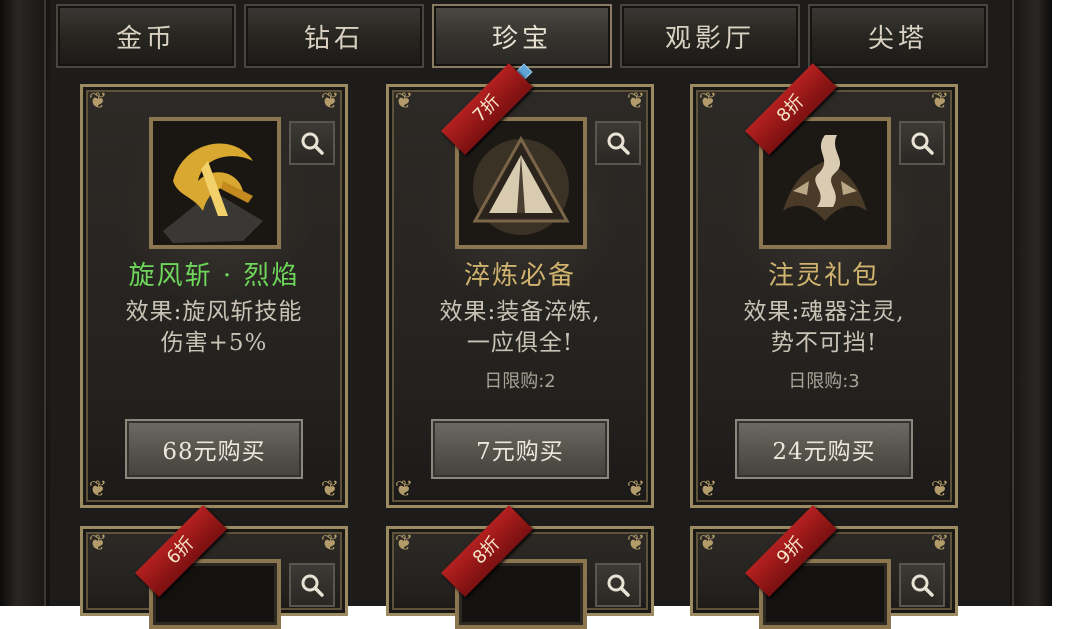  I want to click on tab-diamond: 钻石, so click(334, 36).